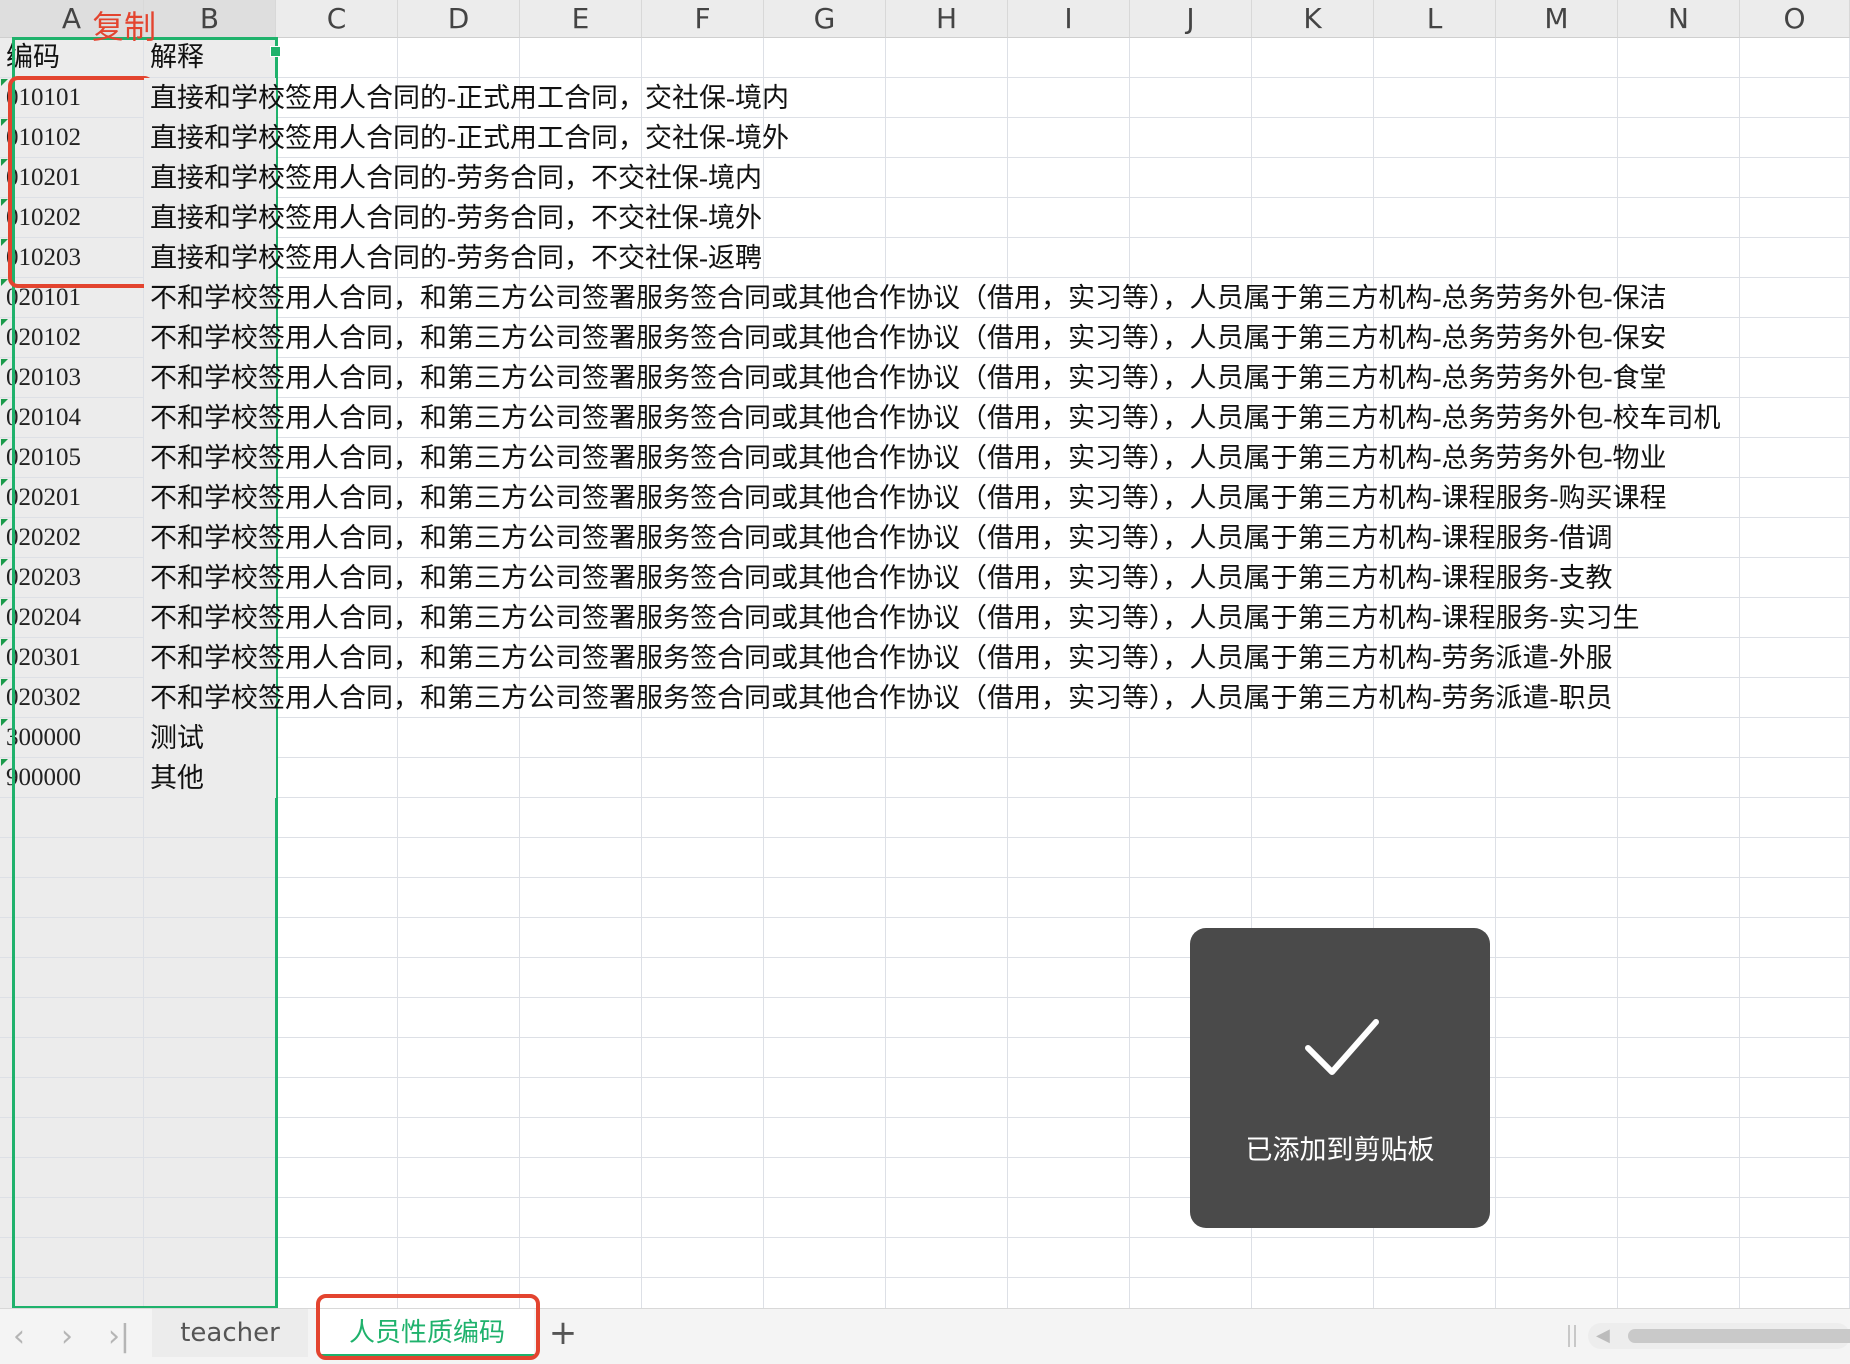 The height and width of the screenshot is (1364, 1850). What do you see at coordinates (72, 778) in the screenshot?
I see `code-cell: 900000` at bounding box center [72, 778].